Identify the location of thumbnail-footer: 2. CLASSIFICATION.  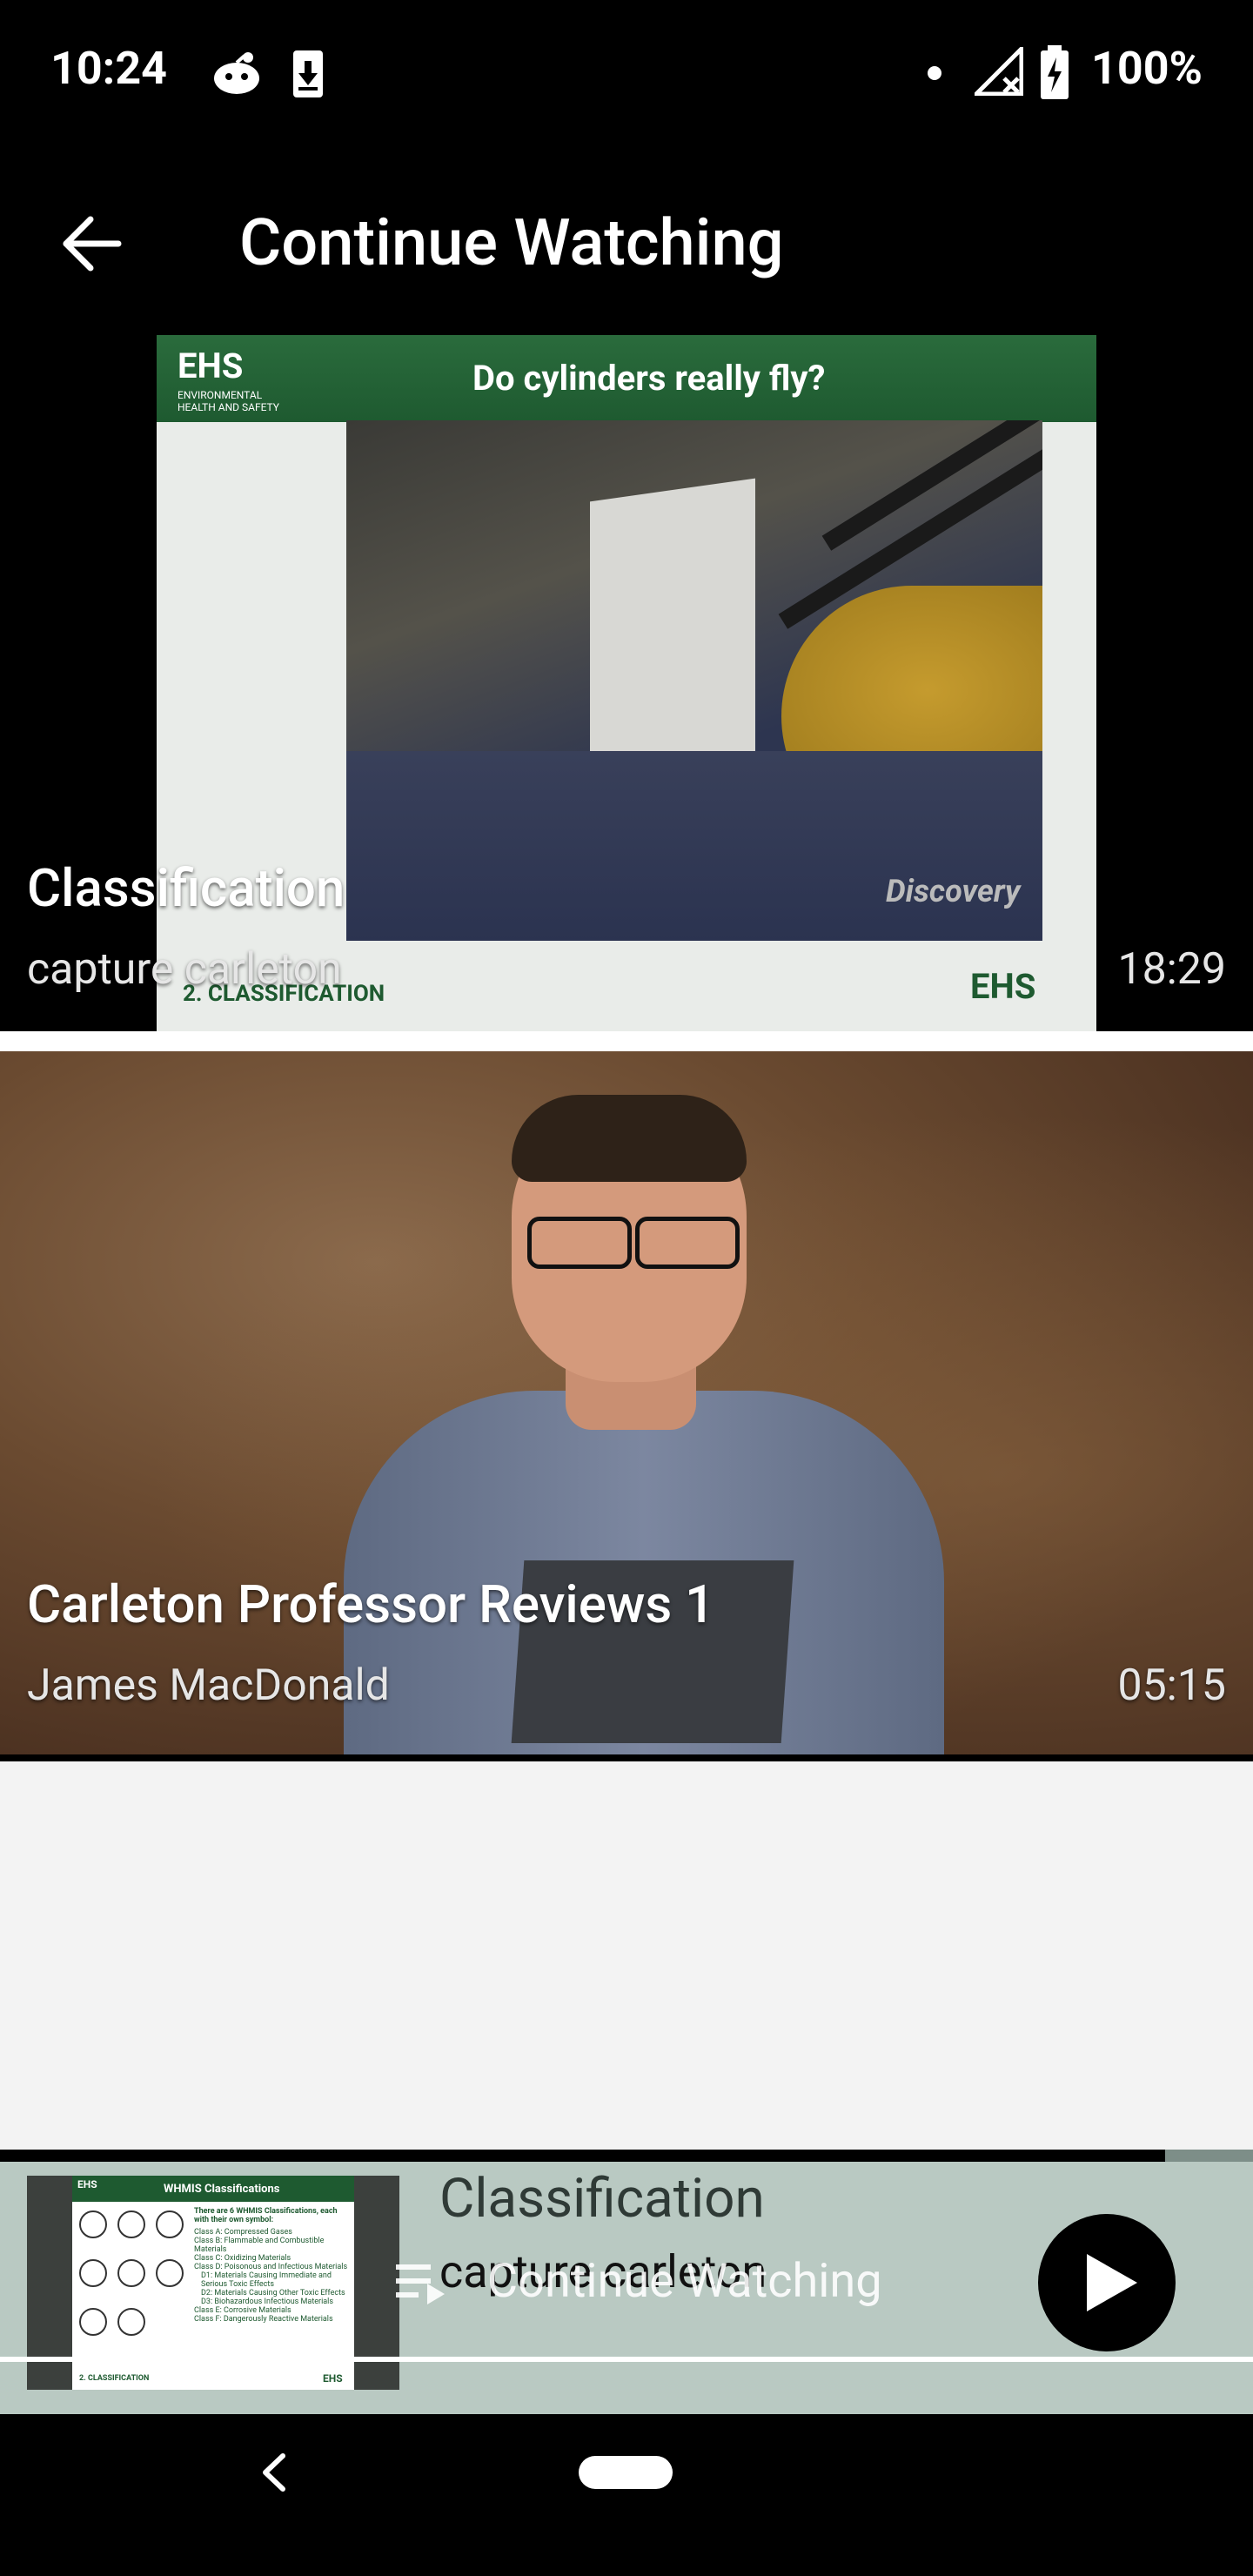
(114, 2378).